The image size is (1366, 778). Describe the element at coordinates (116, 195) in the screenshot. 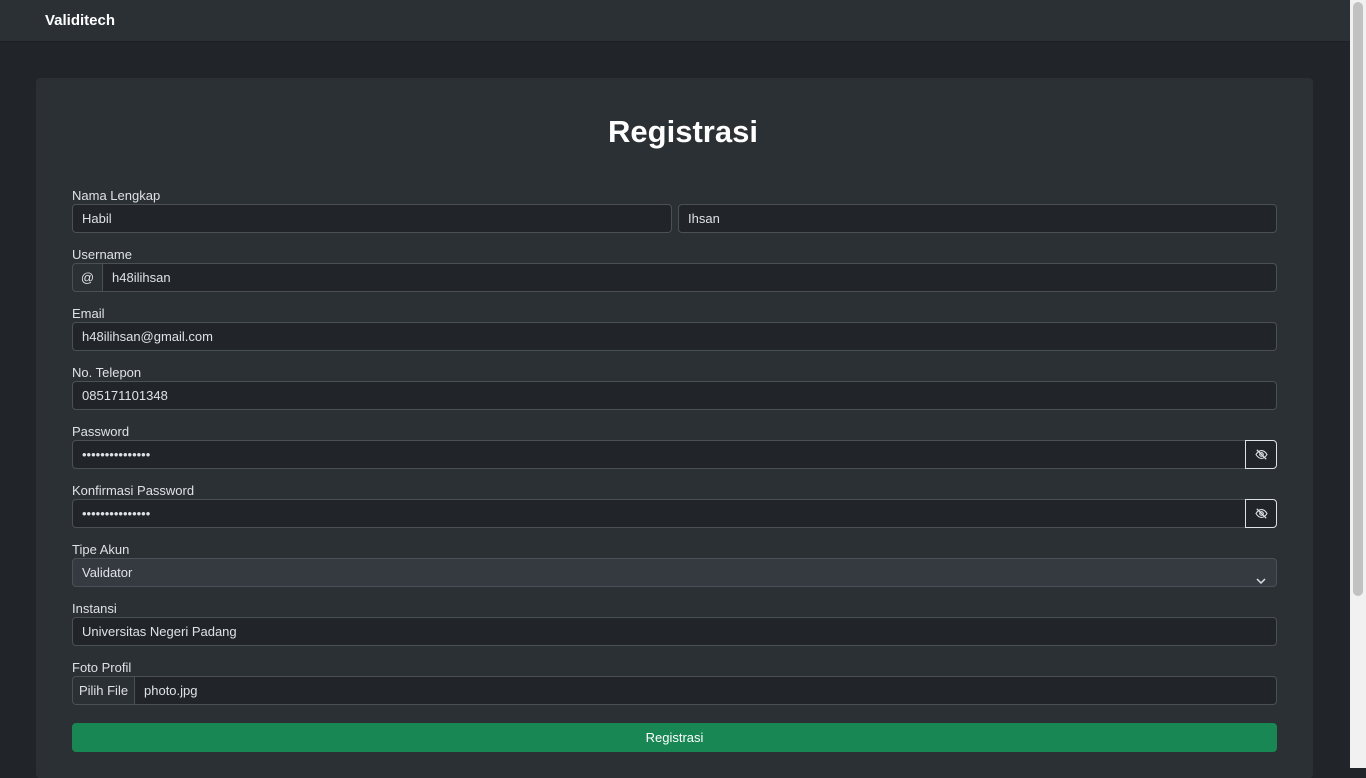

I see `full-name-label: Nama Lengkap` at that location.